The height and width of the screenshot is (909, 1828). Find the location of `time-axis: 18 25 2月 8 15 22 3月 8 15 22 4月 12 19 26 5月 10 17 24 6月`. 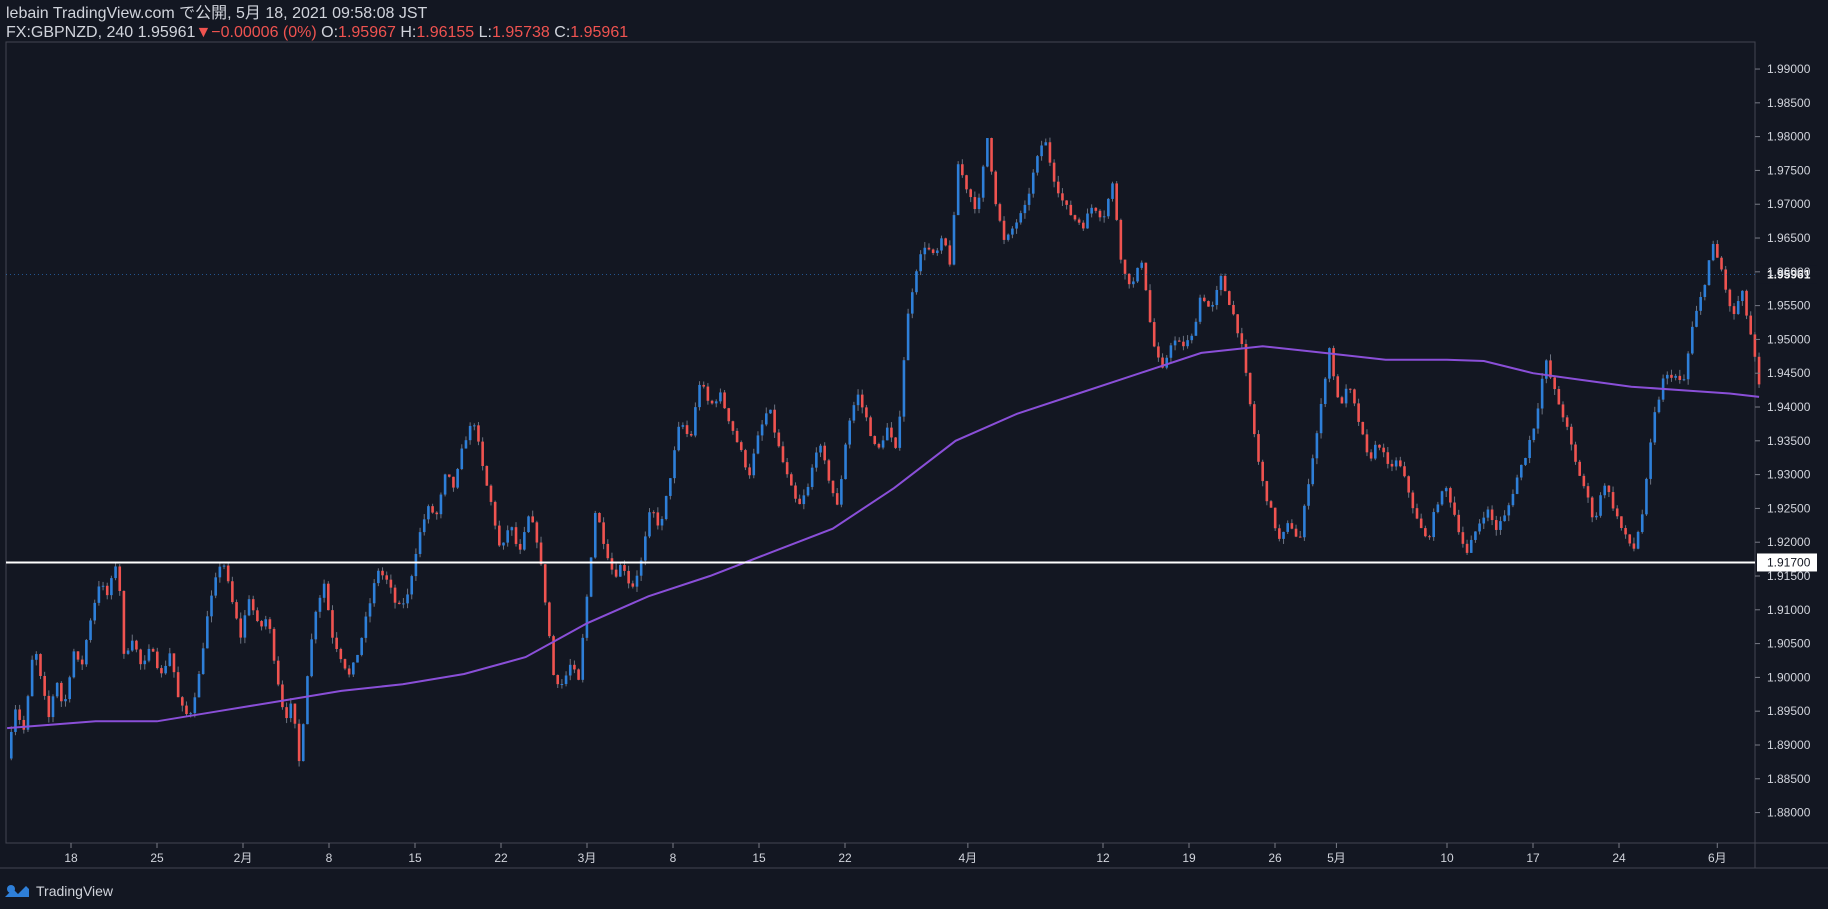

time-axis: 18 25 2月 8 15 22 3月 8 15 22 4月 12 19 26 5月 10 17 24 6月 is located at coordinates (895, 854).